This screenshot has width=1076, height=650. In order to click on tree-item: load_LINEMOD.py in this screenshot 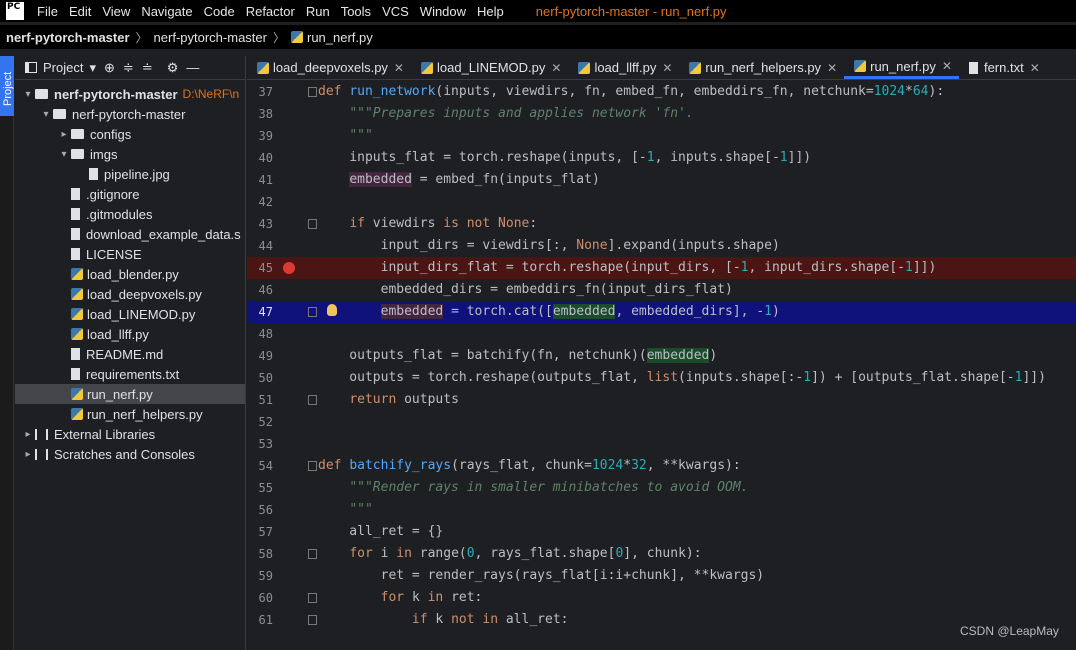, I will do `click(130, 314)`.